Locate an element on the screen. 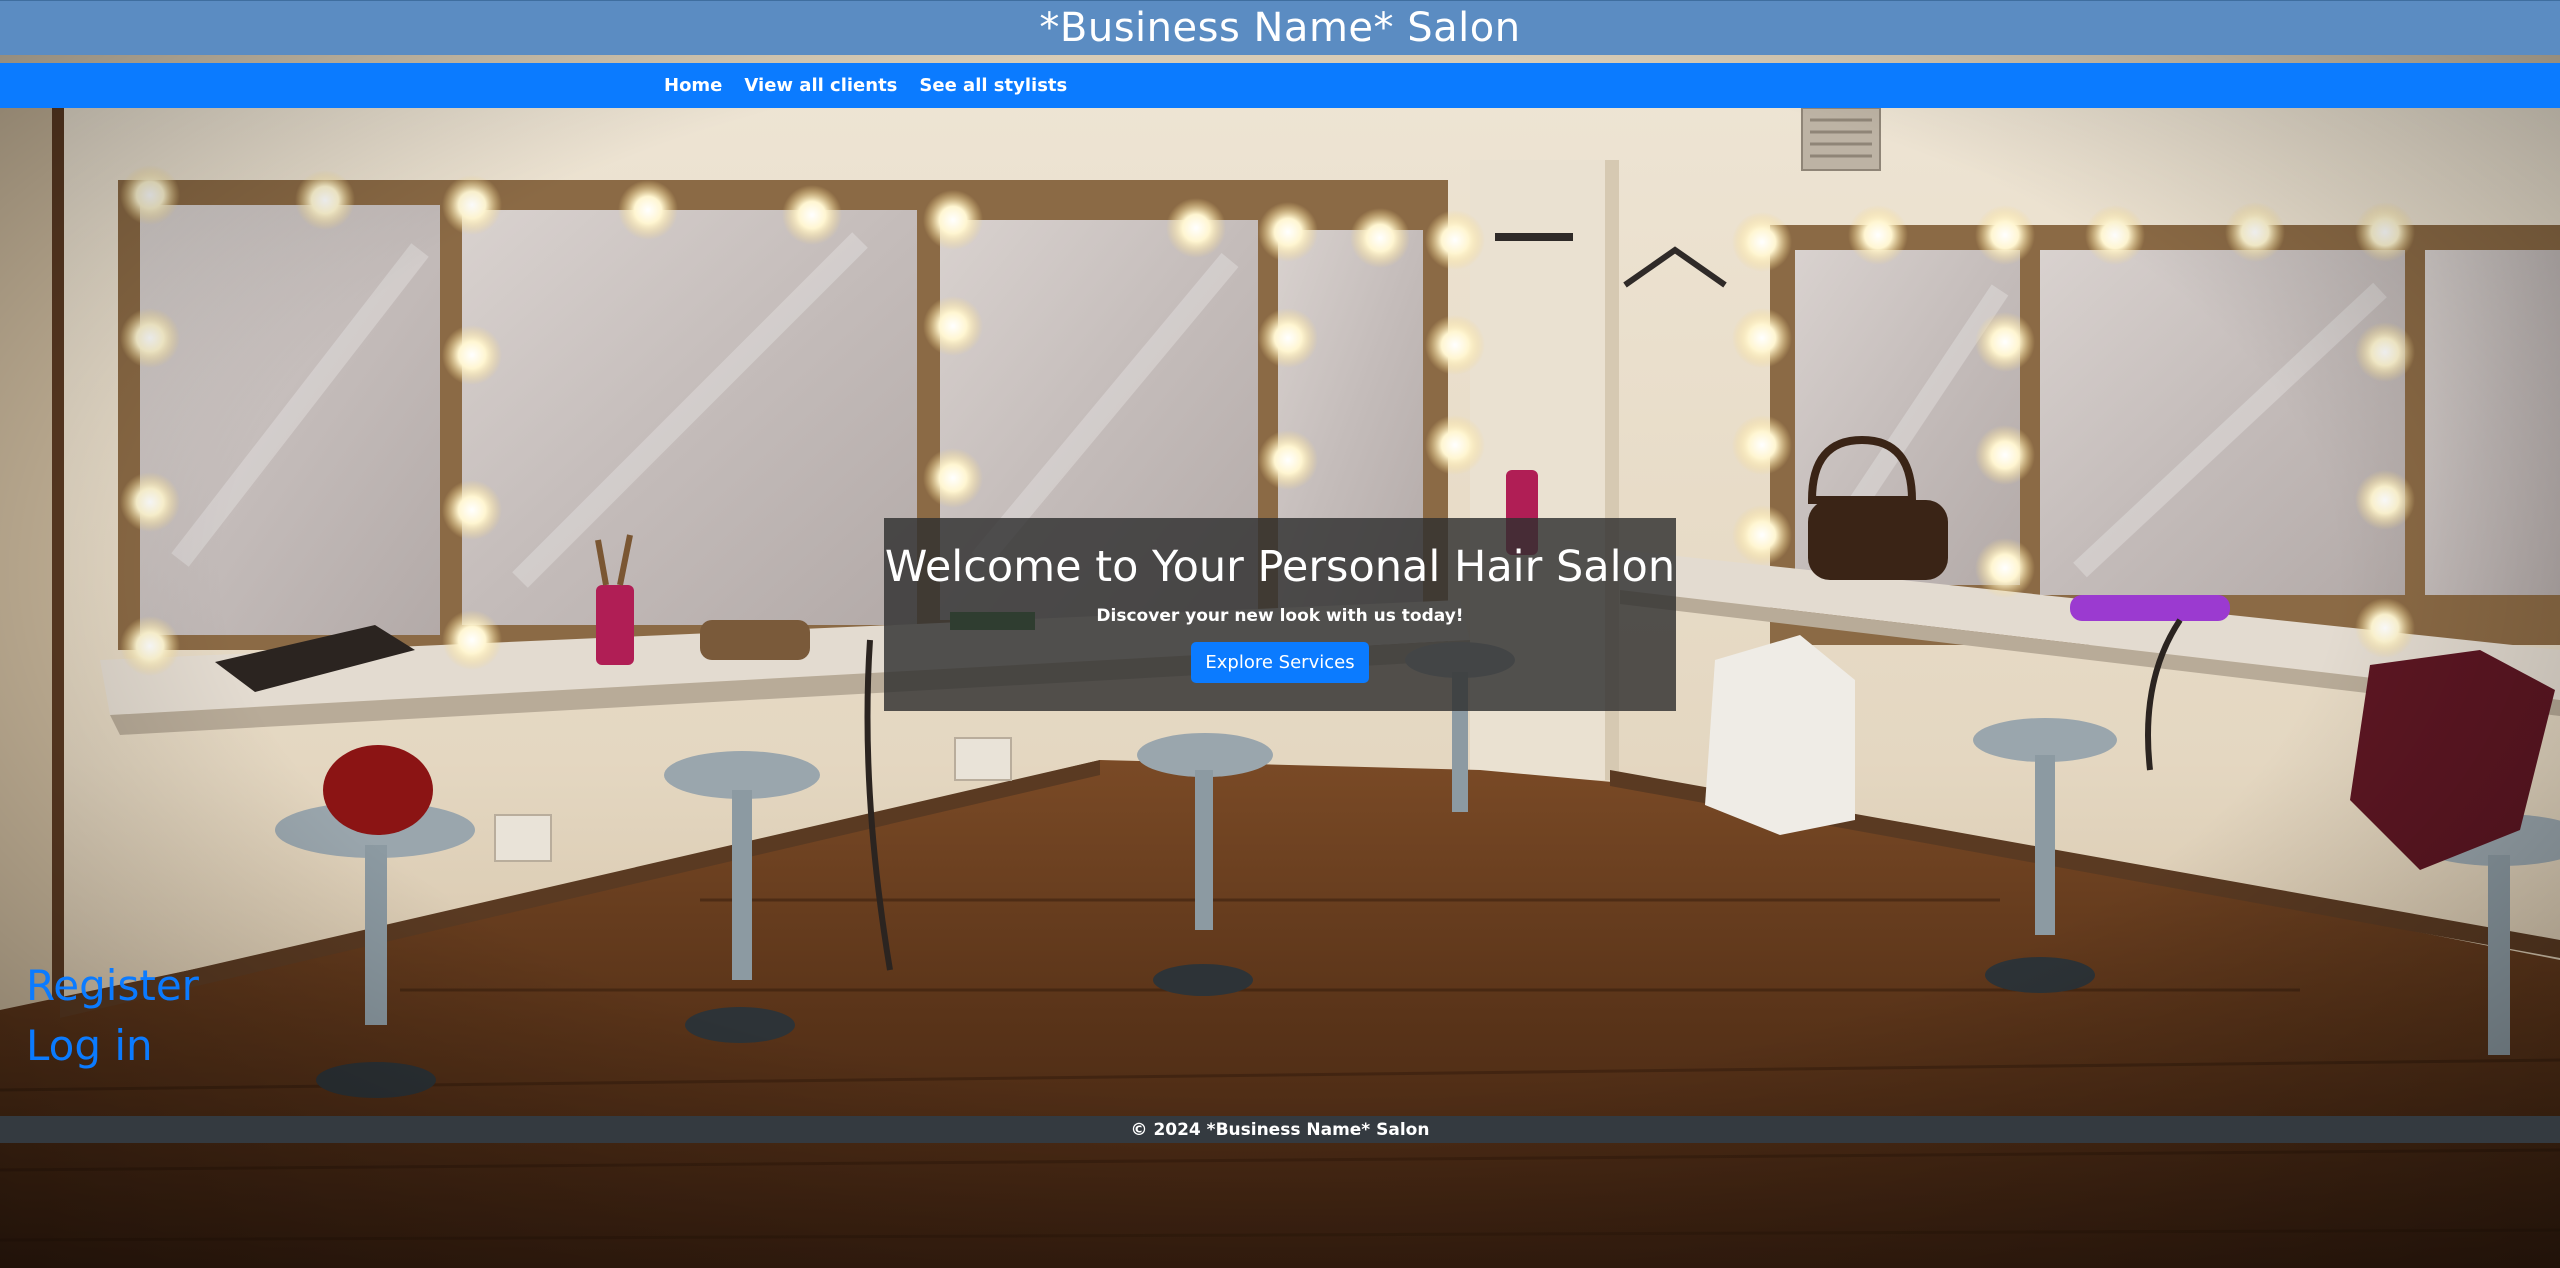  hero-subtitle: Discover your new look with us today! is located at coordinates (1280, 616).